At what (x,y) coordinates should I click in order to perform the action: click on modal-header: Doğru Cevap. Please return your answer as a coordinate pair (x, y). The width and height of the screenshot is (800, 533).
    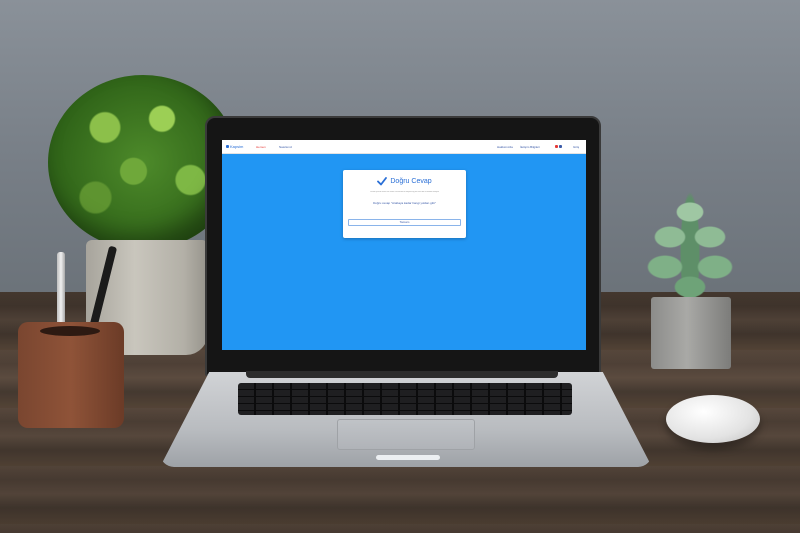
    Looking at the image, I should click on (404, 181).